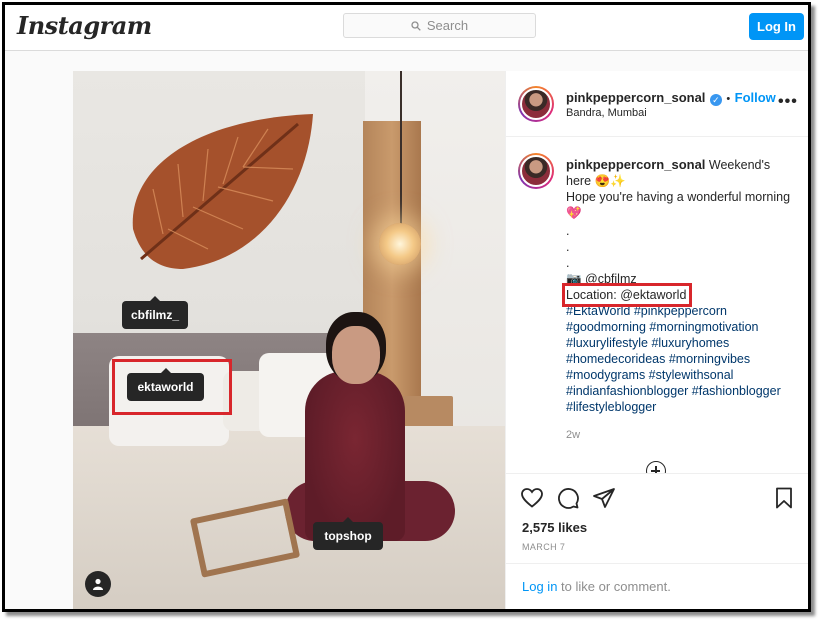 The width and height of the screenshot is (819, 620). I want to click on likes-count: 2,575 likes, so click(554, 527).